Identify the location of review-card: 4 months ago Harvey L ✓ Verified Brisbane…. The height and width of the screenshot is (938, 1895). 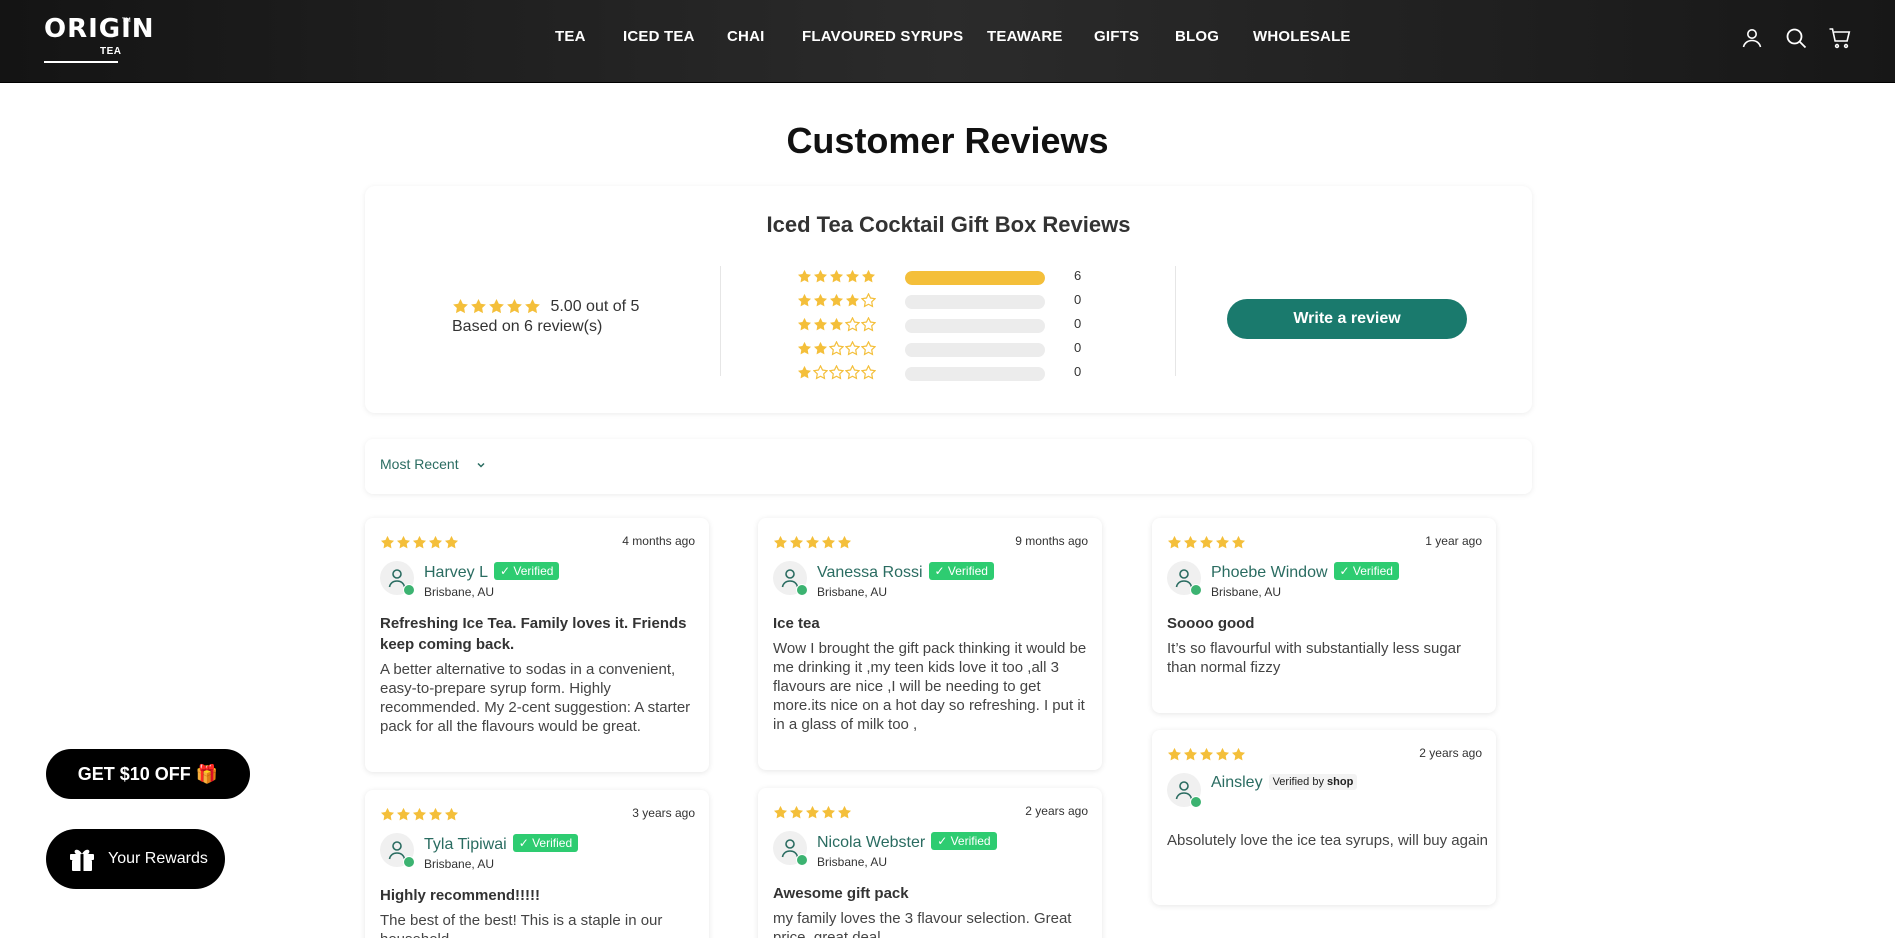
(537, 645).